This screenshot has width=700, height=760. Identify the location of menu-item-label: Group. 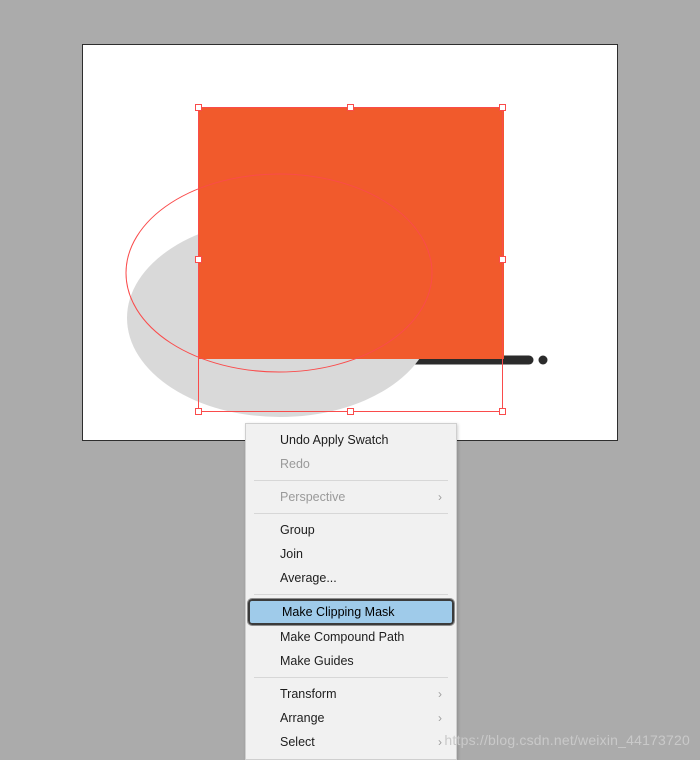
(297, 530).